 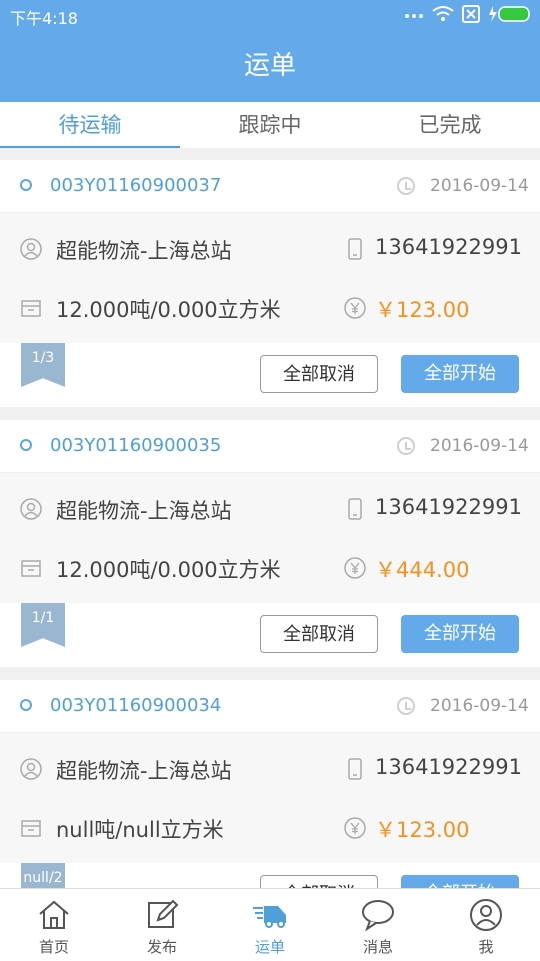 I want to click on order-card-footer: null/2 全部取消 全部开始, so click(x=270, y=875).